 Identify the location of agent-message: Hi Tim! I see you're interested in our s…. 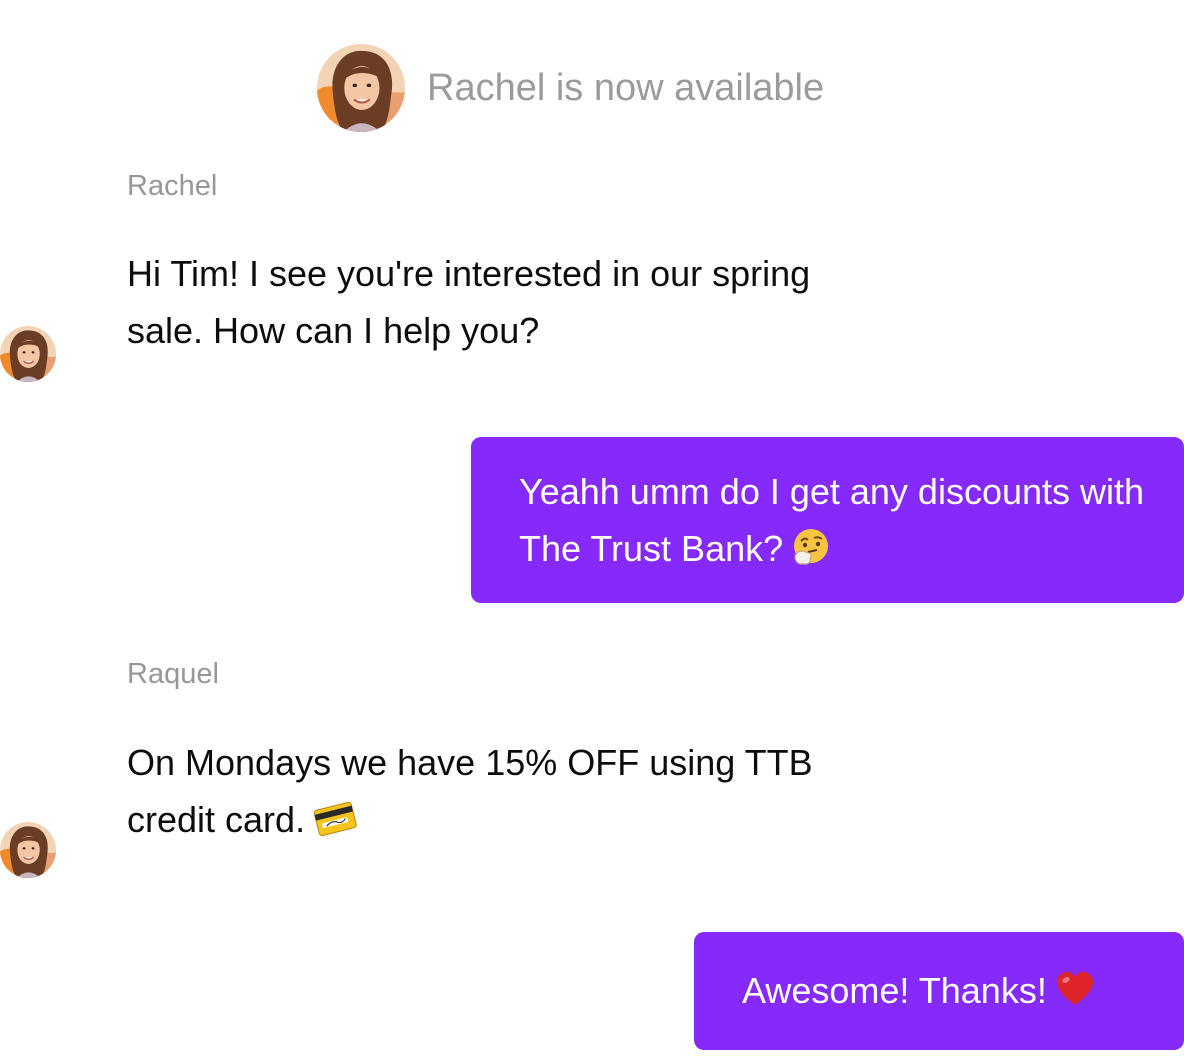
(487, 302).